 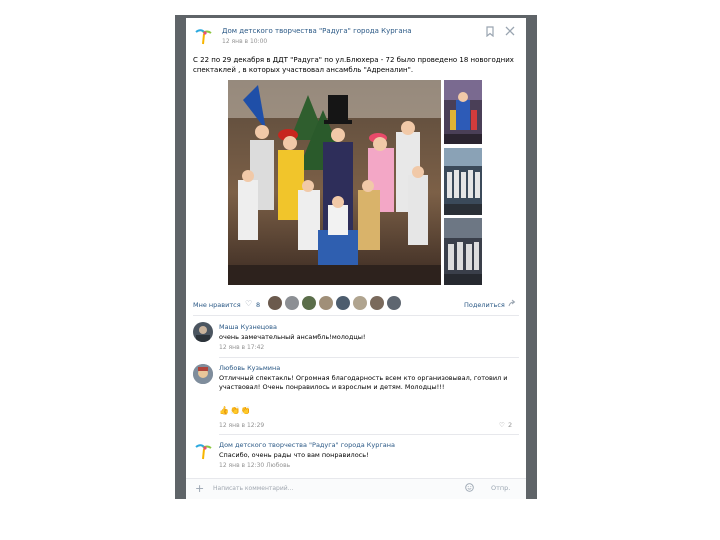 What do you see at coordinates (469, 489) in the screenshot?
I see `emoji-icon` at bounding box center [469, 489].